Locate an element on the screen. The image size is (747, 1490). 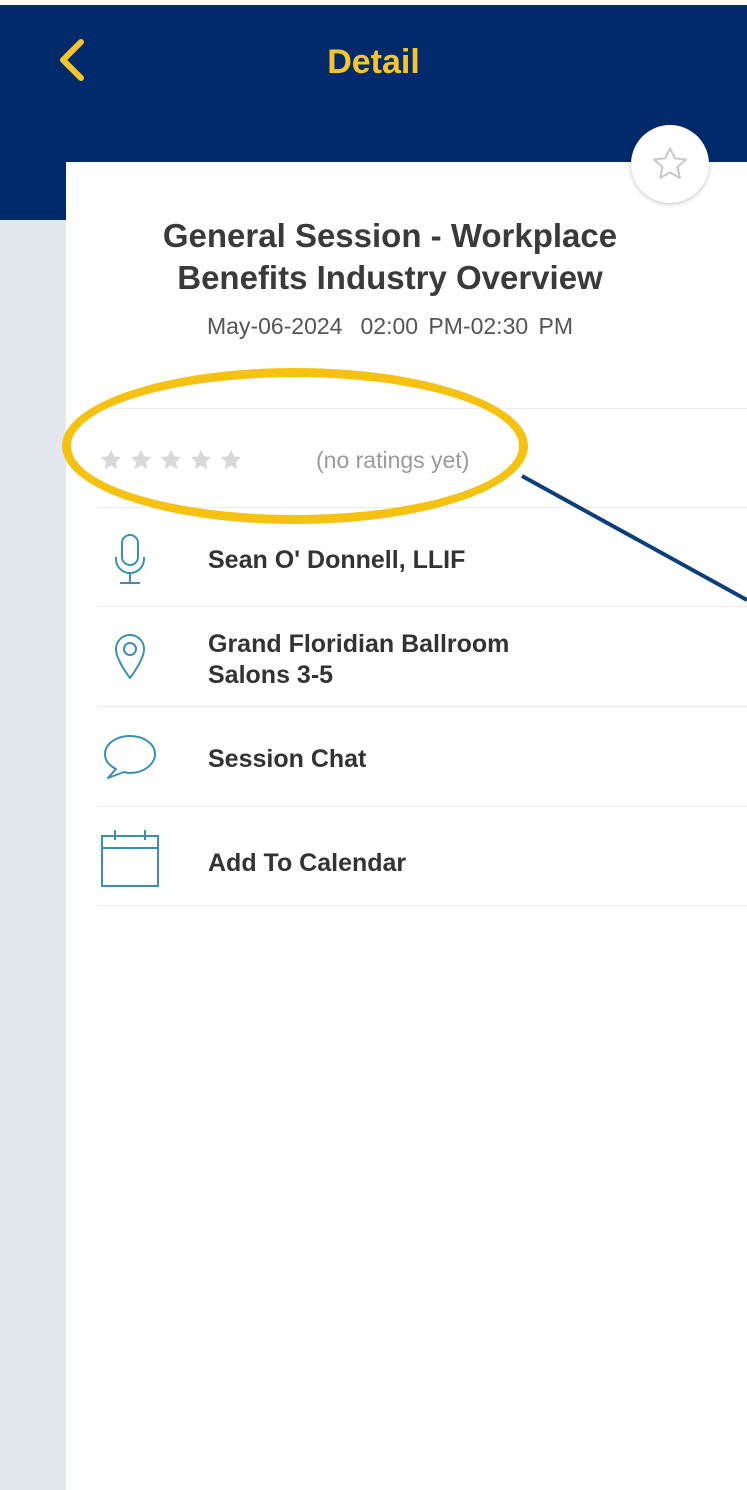
session-time-range: 02:00 PM-02:30 PM is located at coordinates (467, 326).